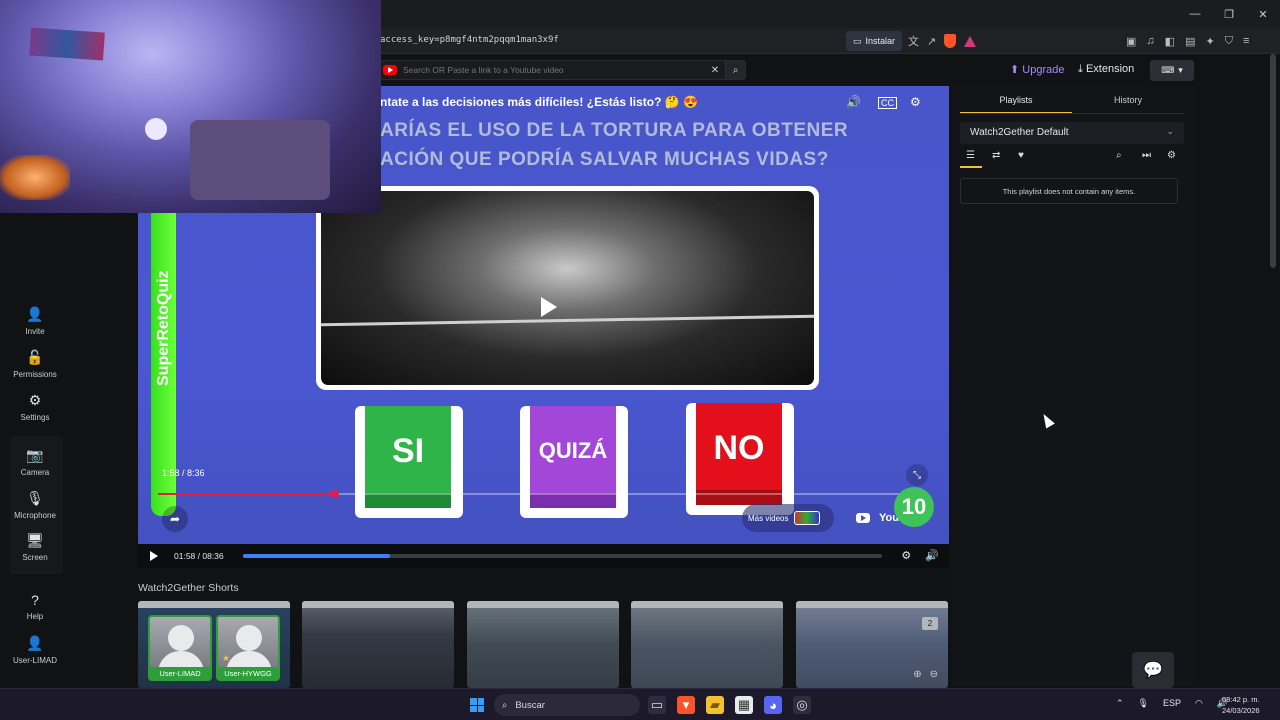 The width and height of the screenshot is (1280, 720). I want to click on user-name: User-HYWGG, so click(248, 673).